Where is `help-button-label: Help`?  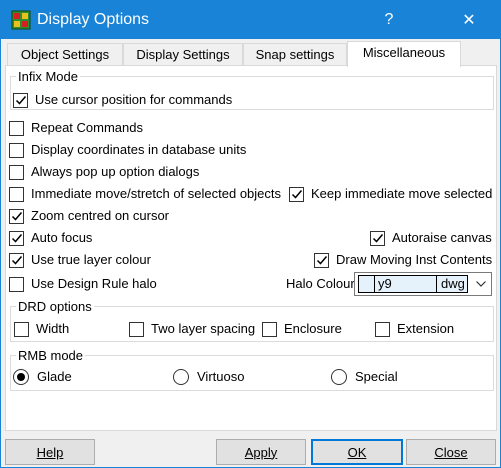
help-button-label: Help is located at coordinates (50, 452).